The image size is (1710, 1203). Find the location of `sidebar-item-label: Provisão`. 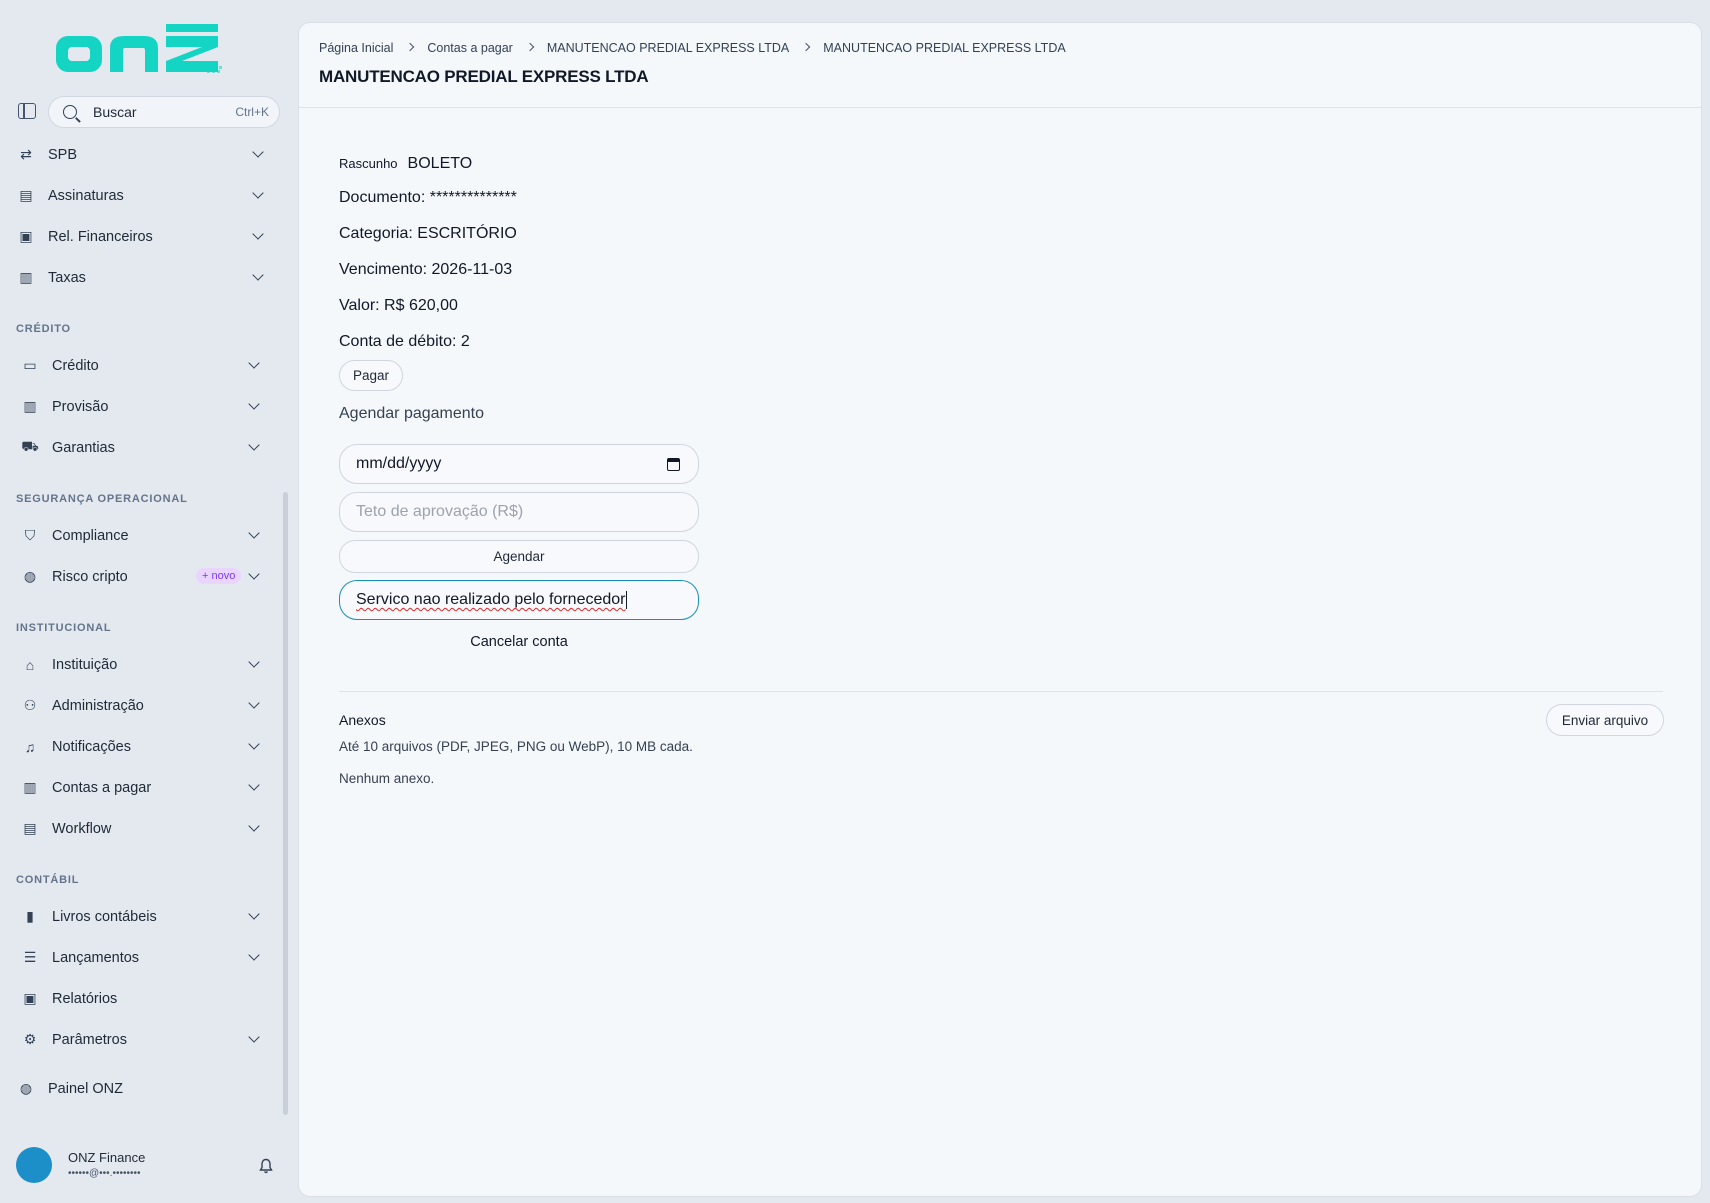

sidebar-item-label: Provisão is located at coordinates (80, 406).